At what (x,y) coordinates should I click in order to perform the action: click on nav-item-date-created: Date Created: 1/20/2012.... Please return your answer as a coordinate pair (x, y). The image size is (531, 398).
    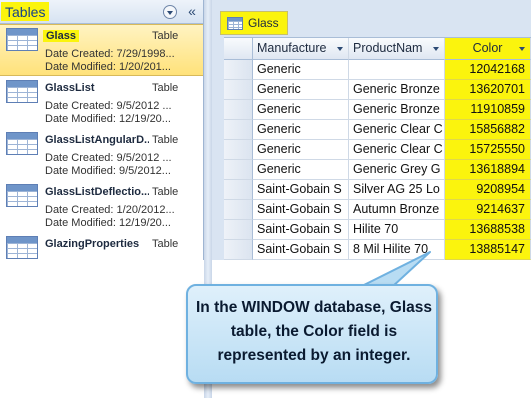
    Looking at the image, I should click on (110, 210).